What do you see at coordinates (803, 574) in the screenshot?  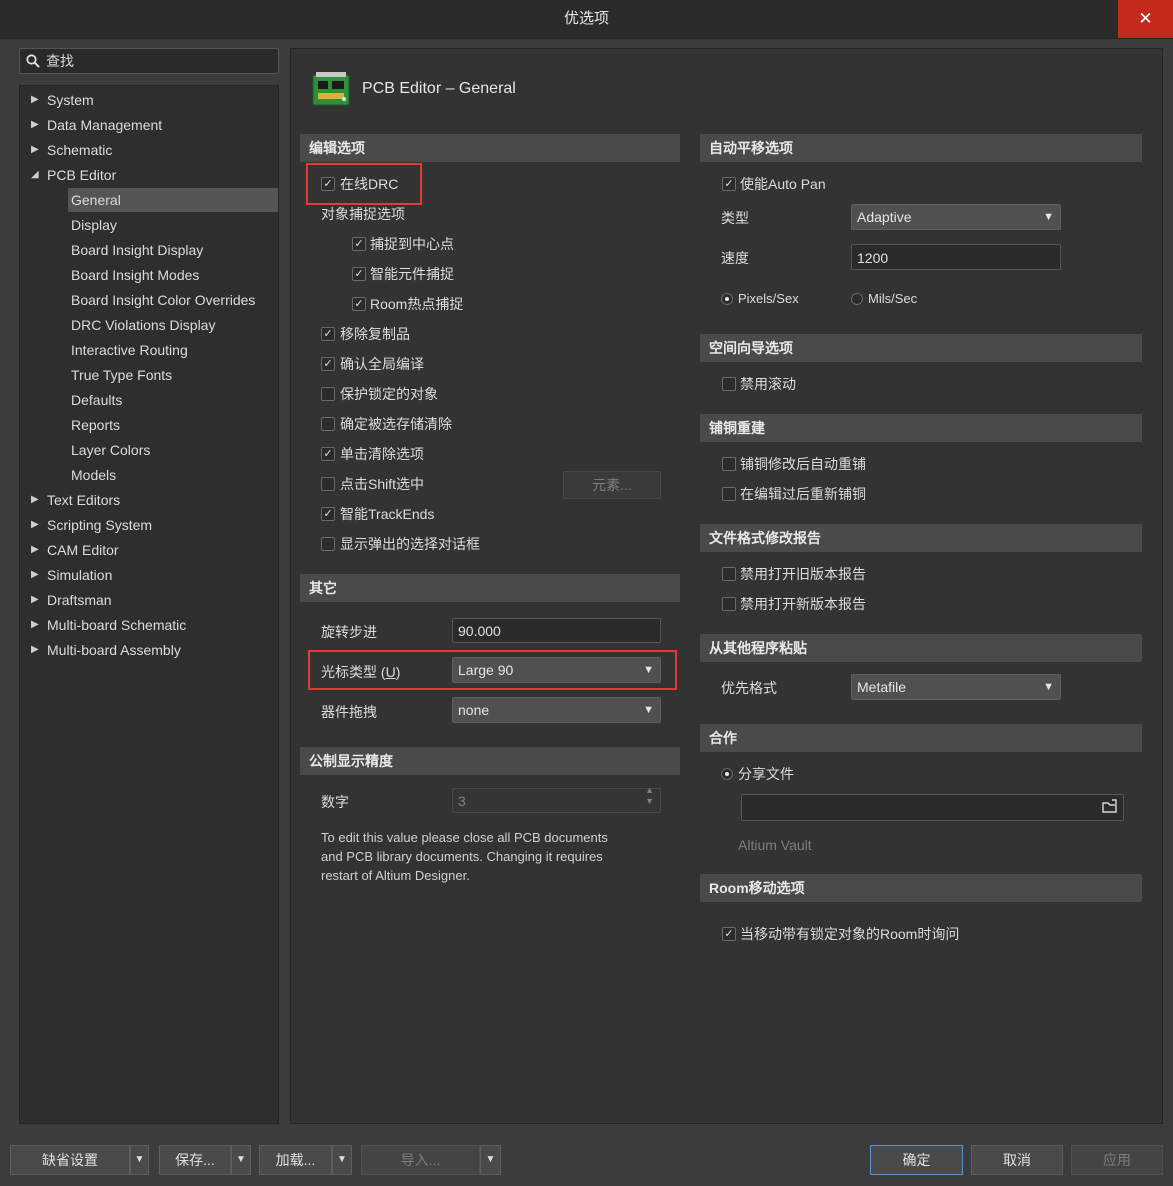 I see `disable-old-version-report-label: 禁用打开旧版本报告` at bounding box center [803, 574].